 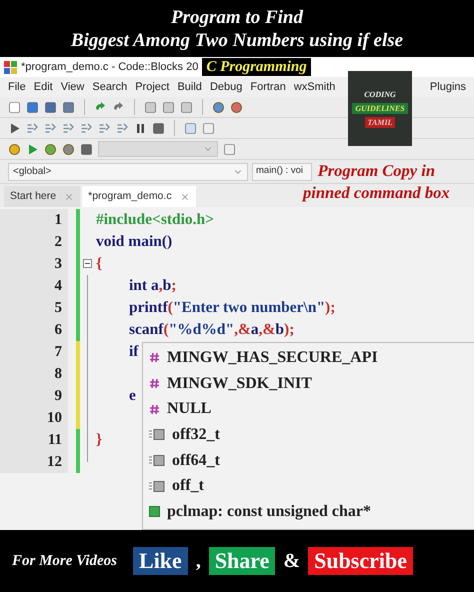 I want to click on caption-label: C Programming, so click(x=256, y=67).